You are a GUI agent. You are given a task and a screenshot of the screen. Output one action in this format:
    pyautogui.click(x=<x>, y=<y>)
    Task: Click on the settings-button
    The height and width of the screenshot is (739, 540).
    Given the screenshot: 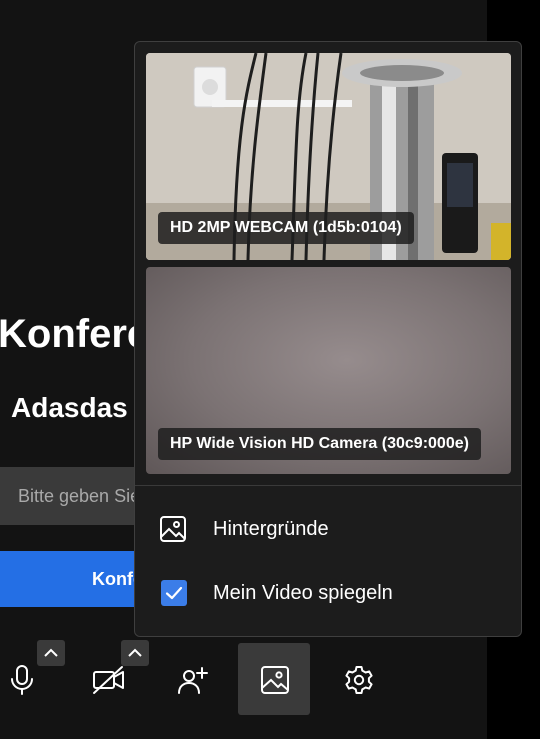 What is the action you would take?
    pyautogui.click(x=358, y=679)
    